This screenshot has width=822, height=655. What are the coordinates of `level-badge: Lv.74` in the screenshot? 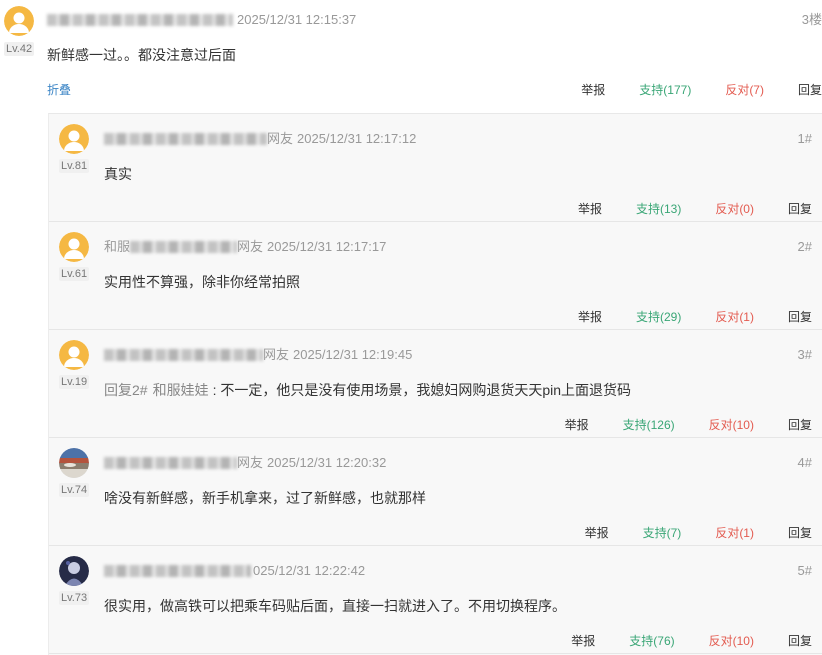 It's located at (74, 490).